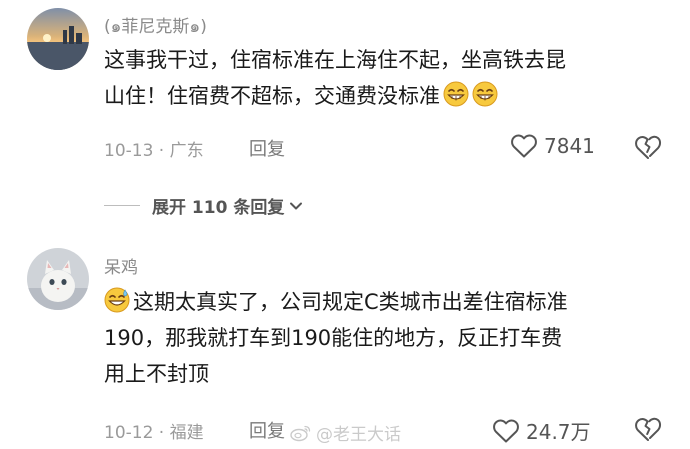 This screenshot has width=690, height=449. I want to click on watermark-text: @老王大话, so click(358, 435).